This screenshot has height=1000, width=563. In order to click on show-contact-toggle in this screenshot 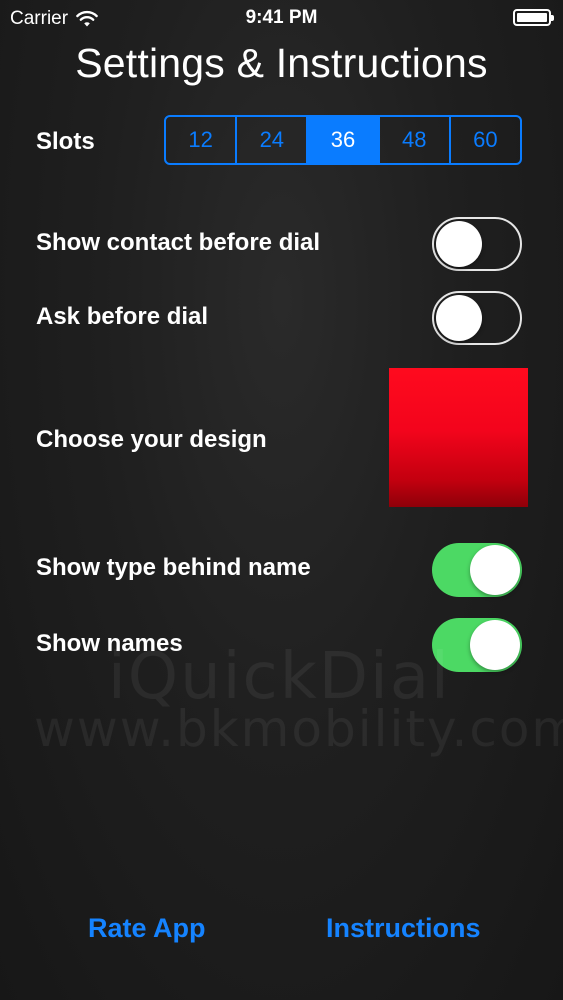, I will do `click(477, 244)`.